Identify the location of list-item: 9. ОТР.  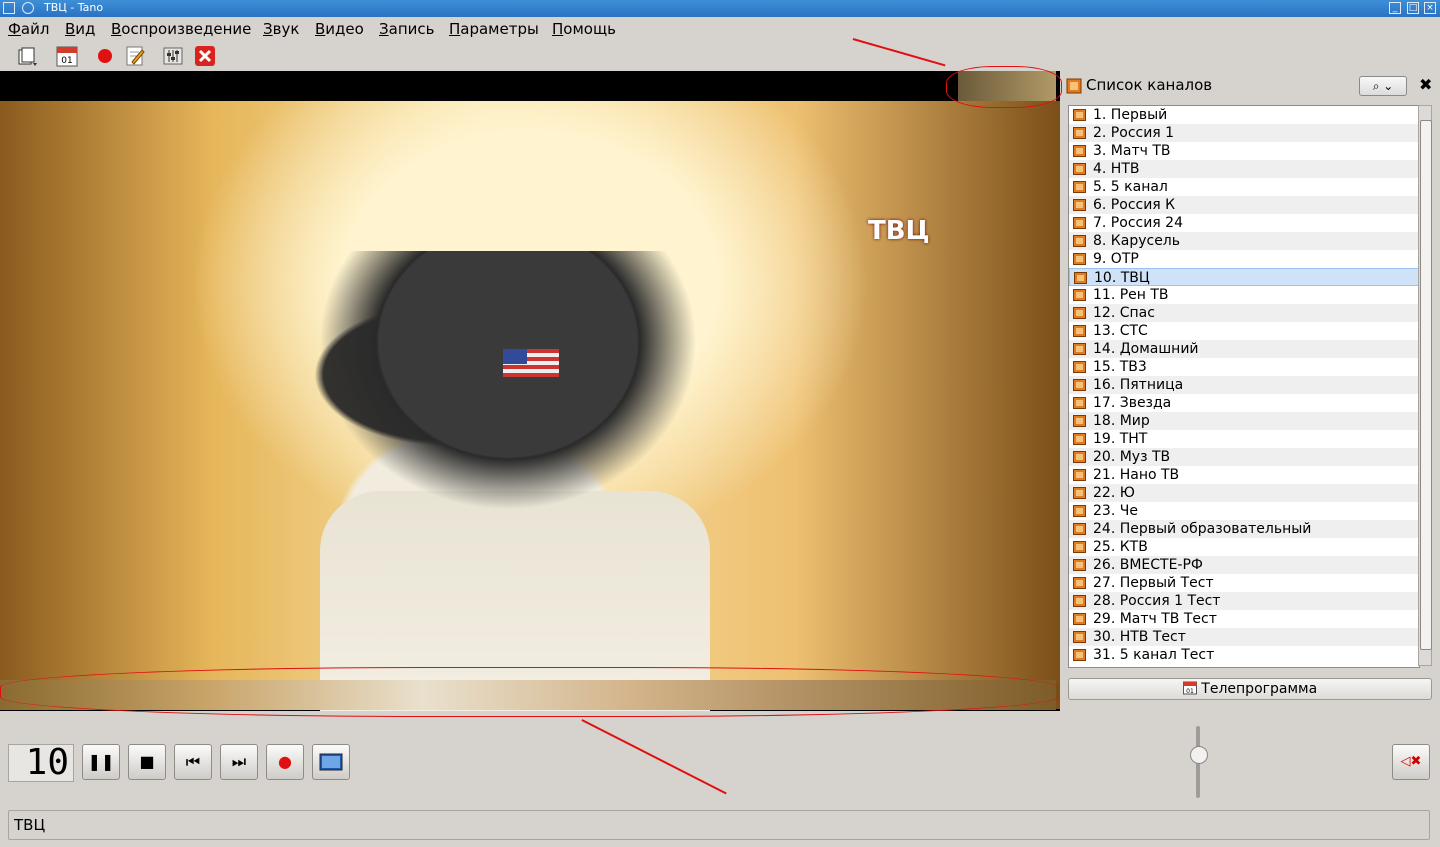
(1244, 259).